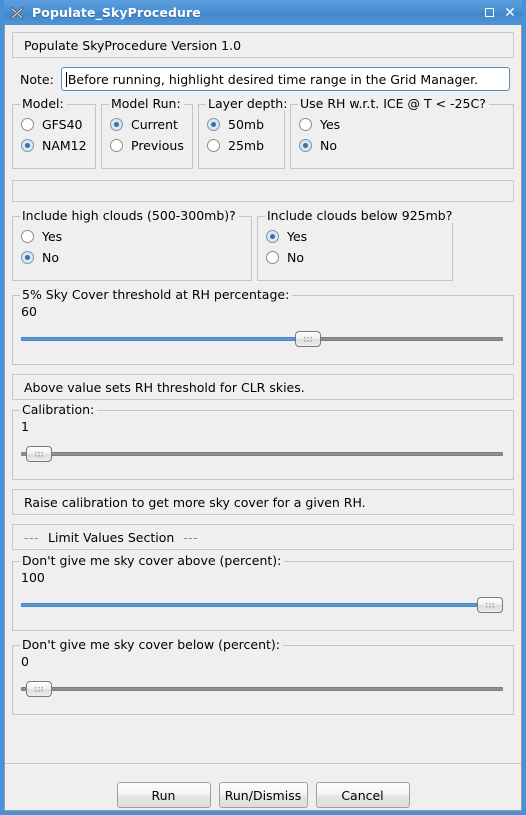  Describe the element at coordinates (489, 12) in the screenshot. I see `maximize-icon` at that location.